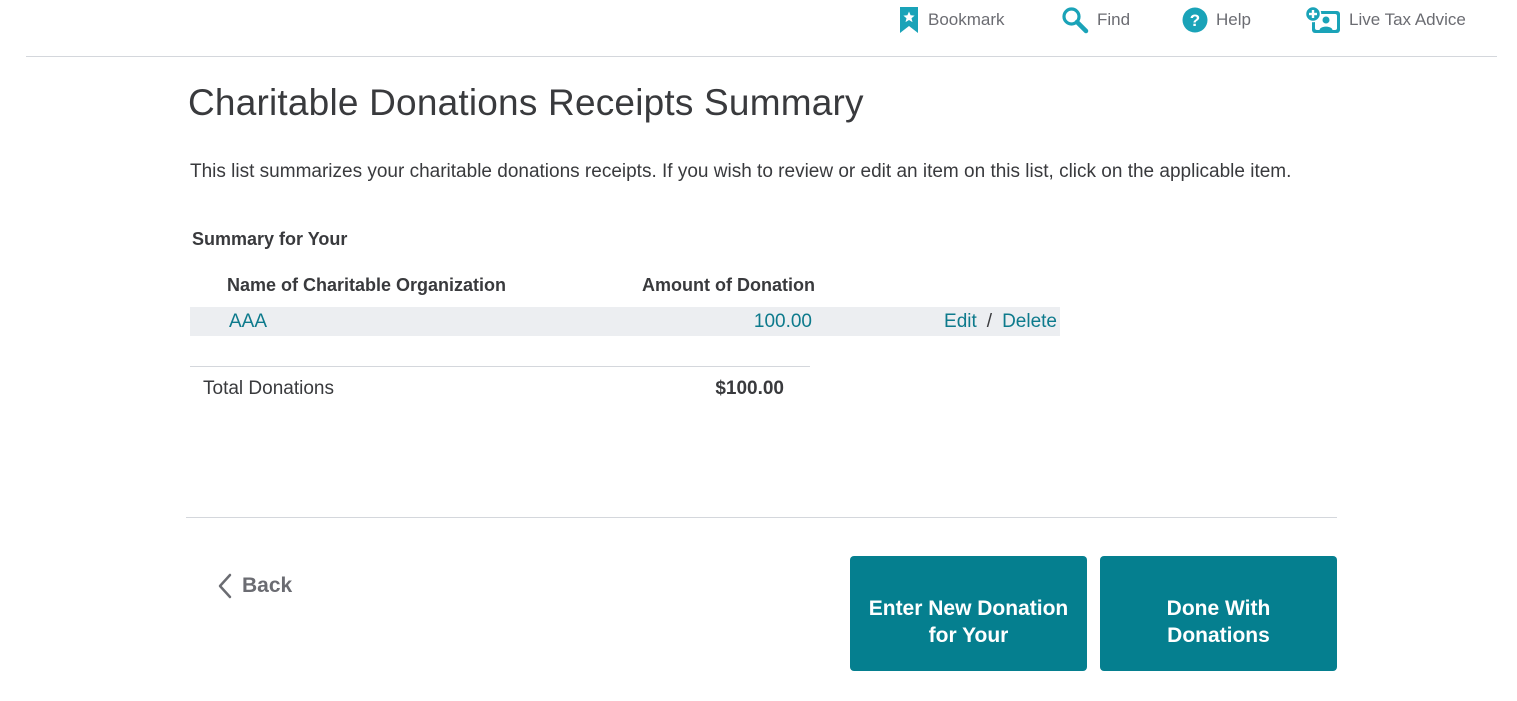  What do you see at coordinates (1407, 19) in the screenshot?
I see `live-tax-advice-label: Live Tax Advice` at bounding box center [1407, 19].